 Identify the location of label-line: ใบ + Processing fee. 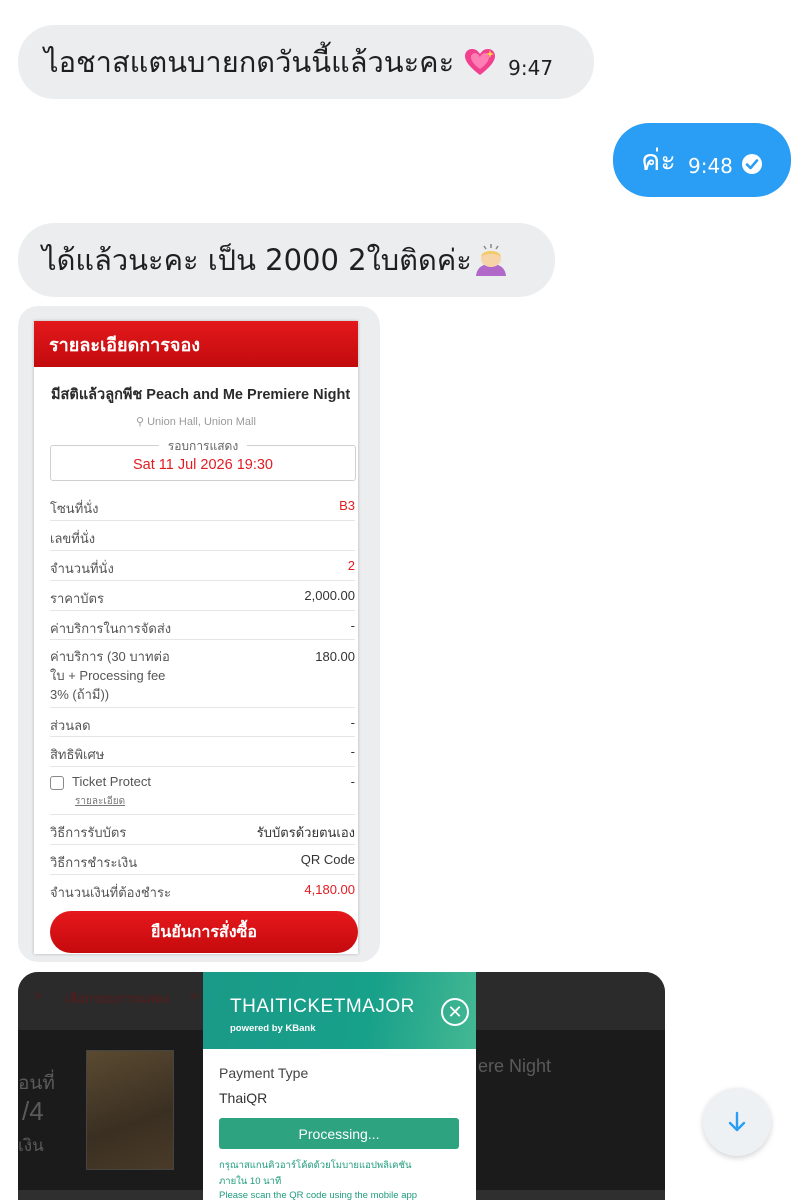
(108, 675).